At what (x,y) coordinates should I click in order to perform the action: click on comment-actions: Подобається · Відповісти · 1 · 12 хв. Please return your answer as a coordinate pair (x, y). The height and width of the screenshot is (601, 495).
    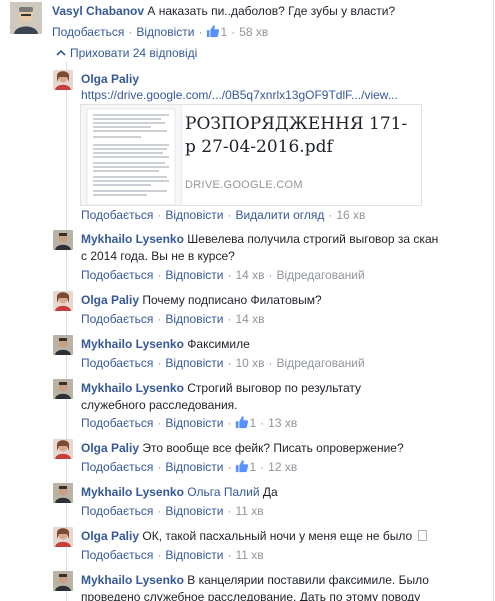
    Looking at the image, I should click on (189, 466).